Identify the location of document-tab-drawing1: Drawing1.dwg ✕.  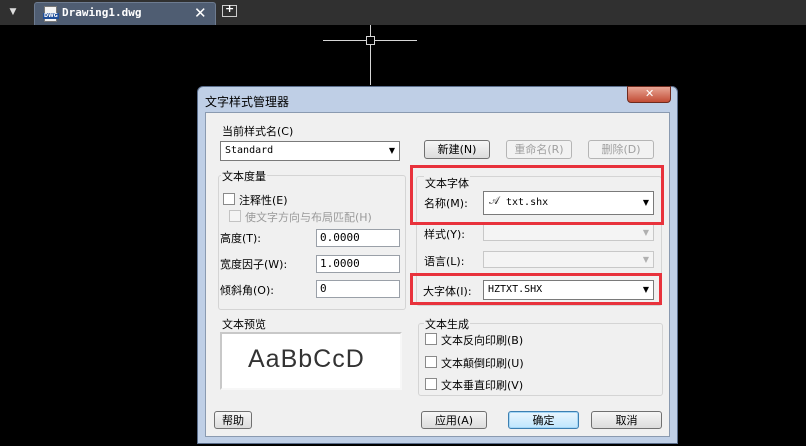
(125, 13).